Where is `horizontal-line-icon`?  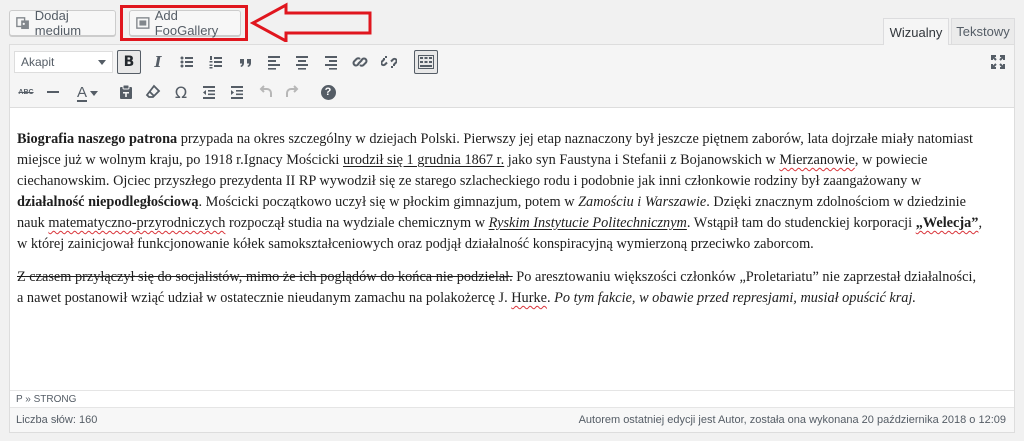
horizontal-line-icon is located at coordinates (53, 92).